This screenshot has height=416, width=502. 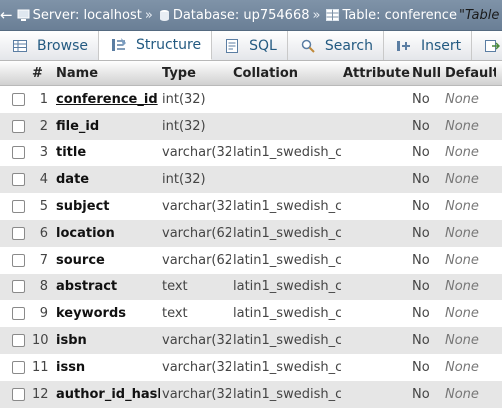 I want to click on tab-sql: SQL, so click(x=250, y=45).